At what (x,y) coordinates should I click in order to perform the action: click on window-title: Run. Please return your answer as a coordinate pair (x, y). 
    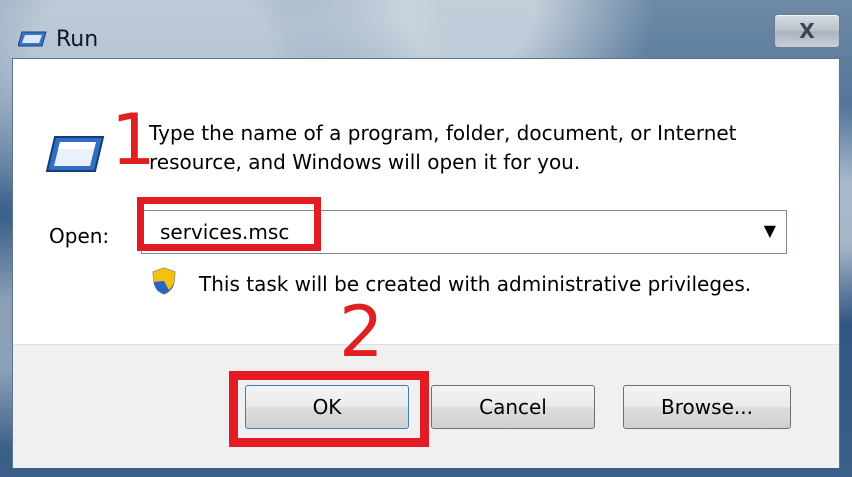
    Looking at the image, I should click on (77, 39).